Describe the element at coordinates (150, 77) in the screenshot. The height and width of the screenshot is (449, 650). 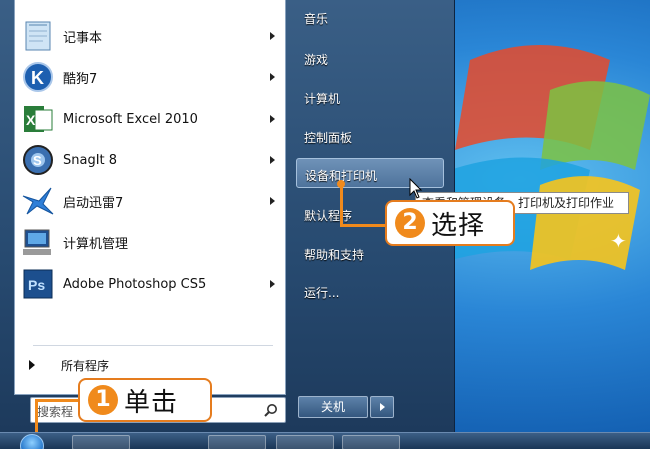
I see `program-item-kugou: K 酷狗7` at that location.